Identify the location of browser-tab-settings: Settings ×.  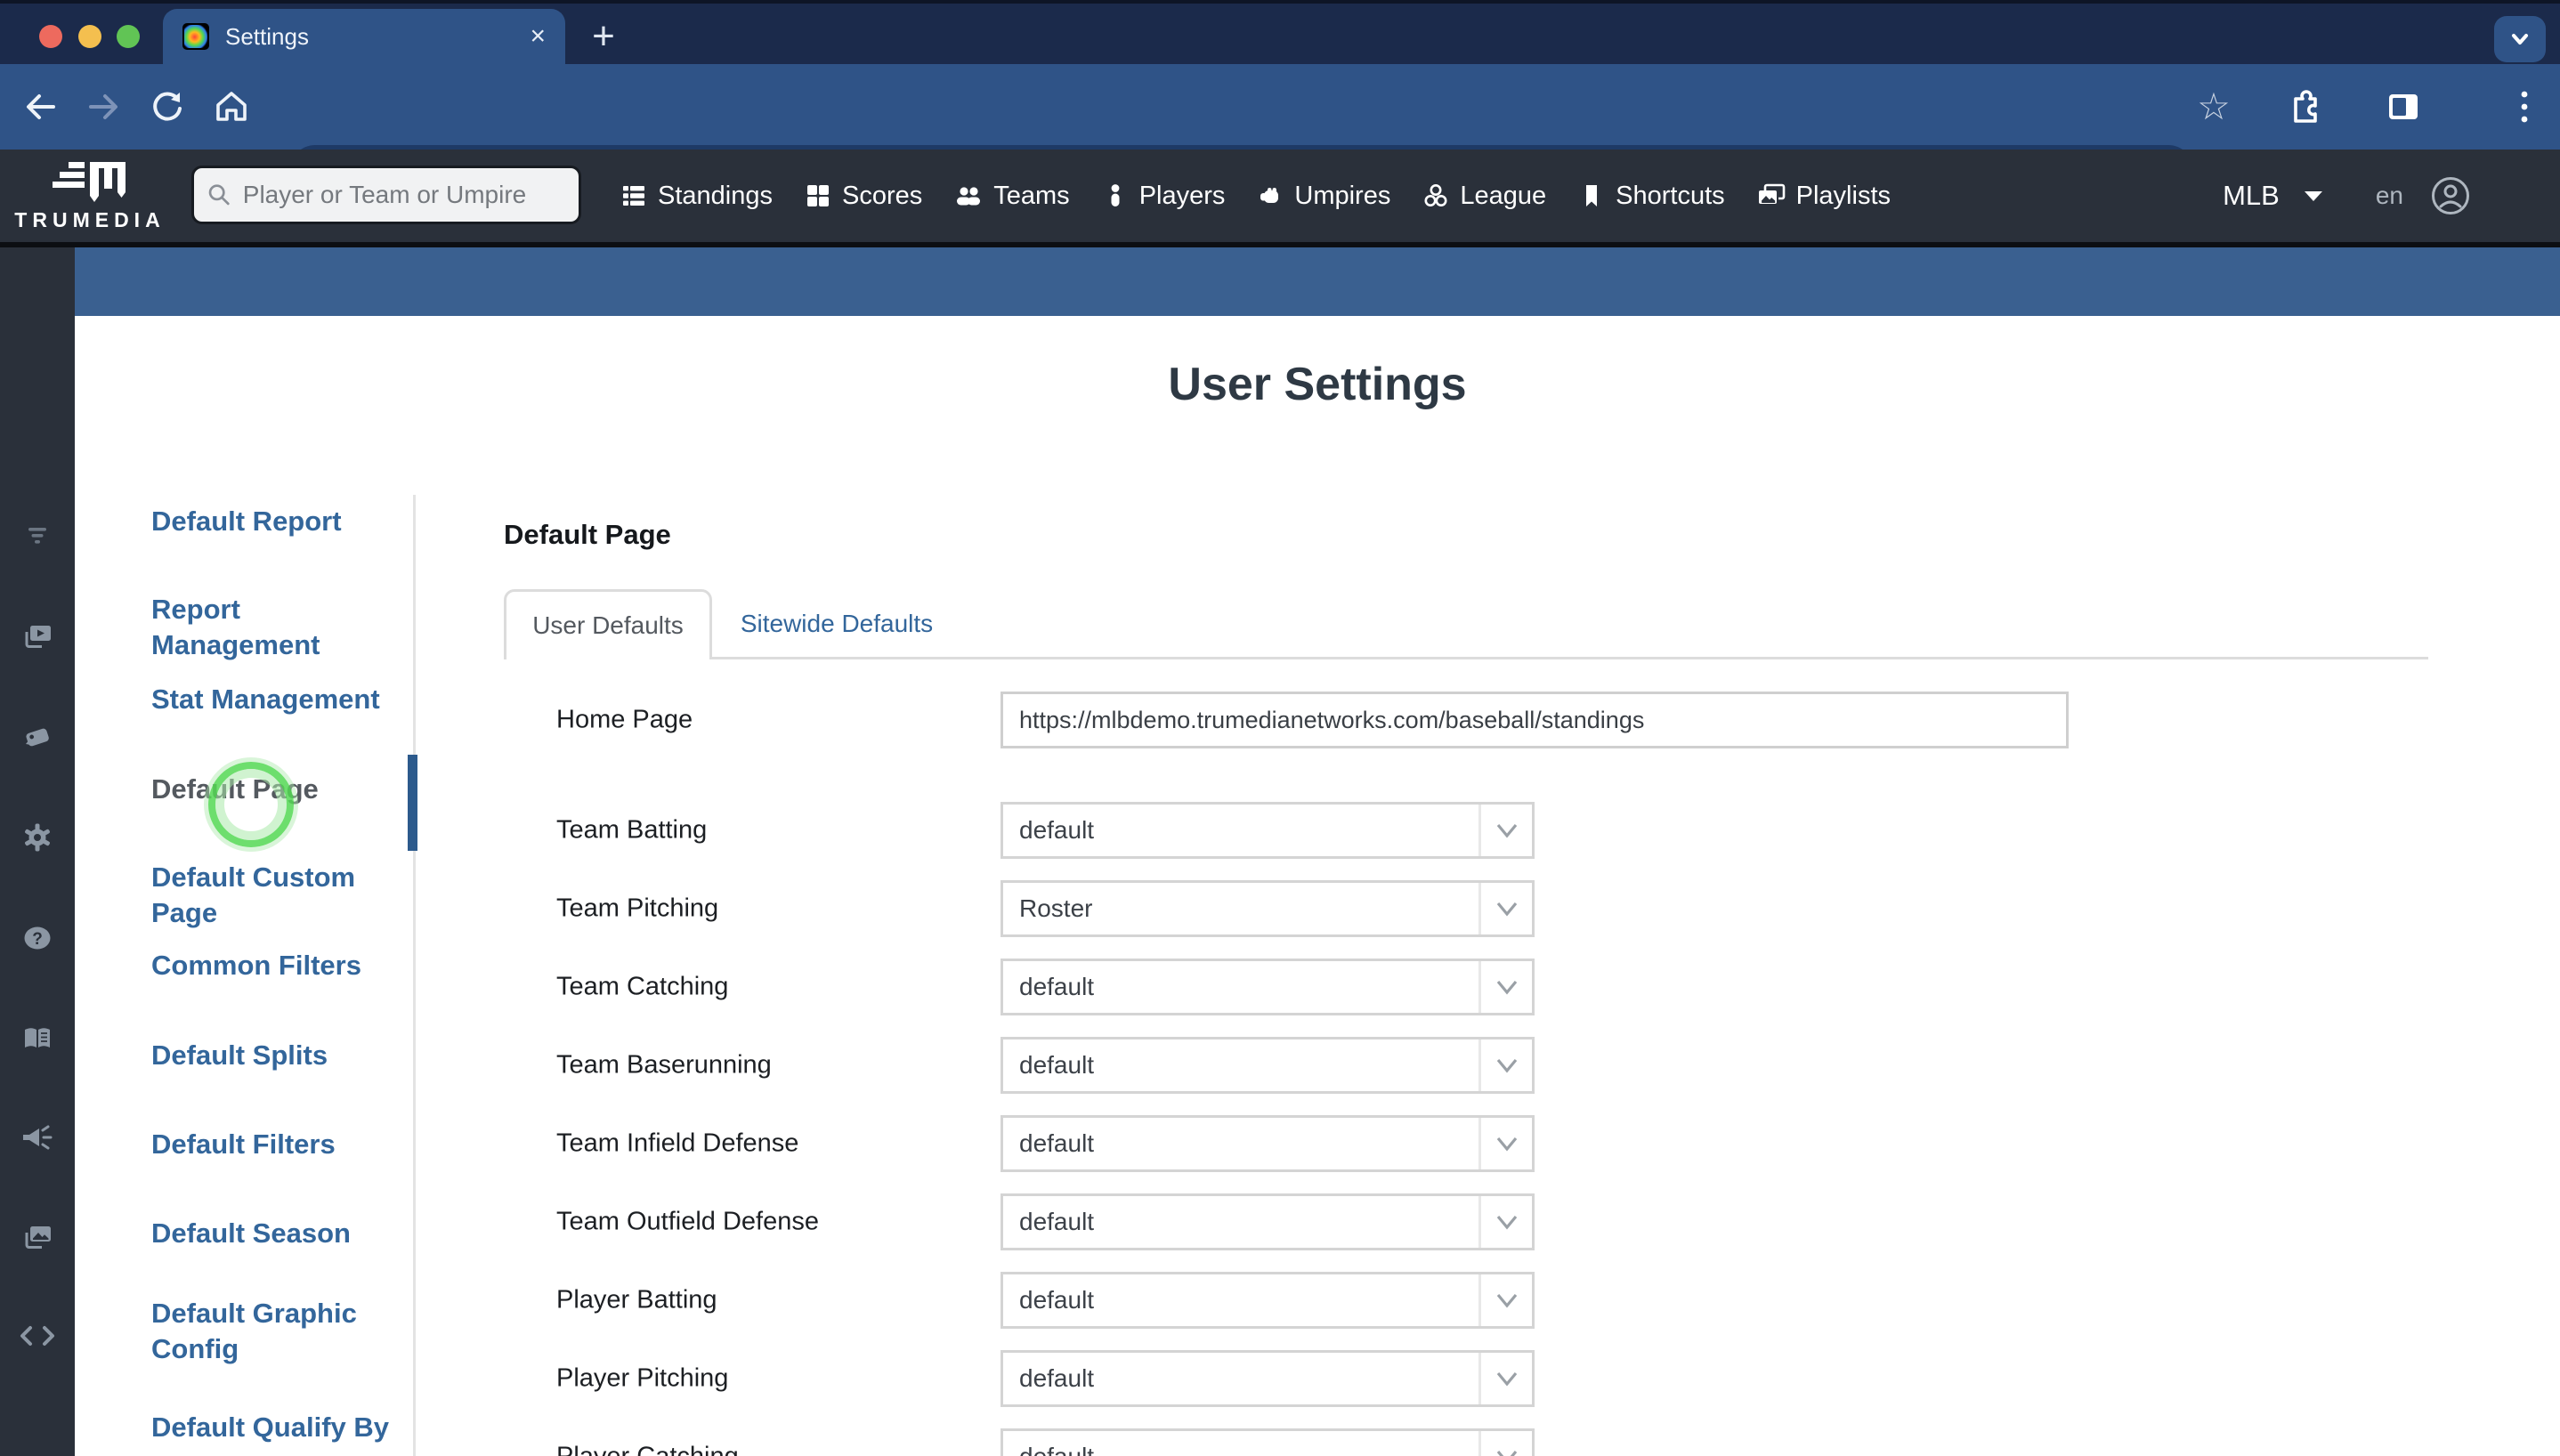
(364, 36).